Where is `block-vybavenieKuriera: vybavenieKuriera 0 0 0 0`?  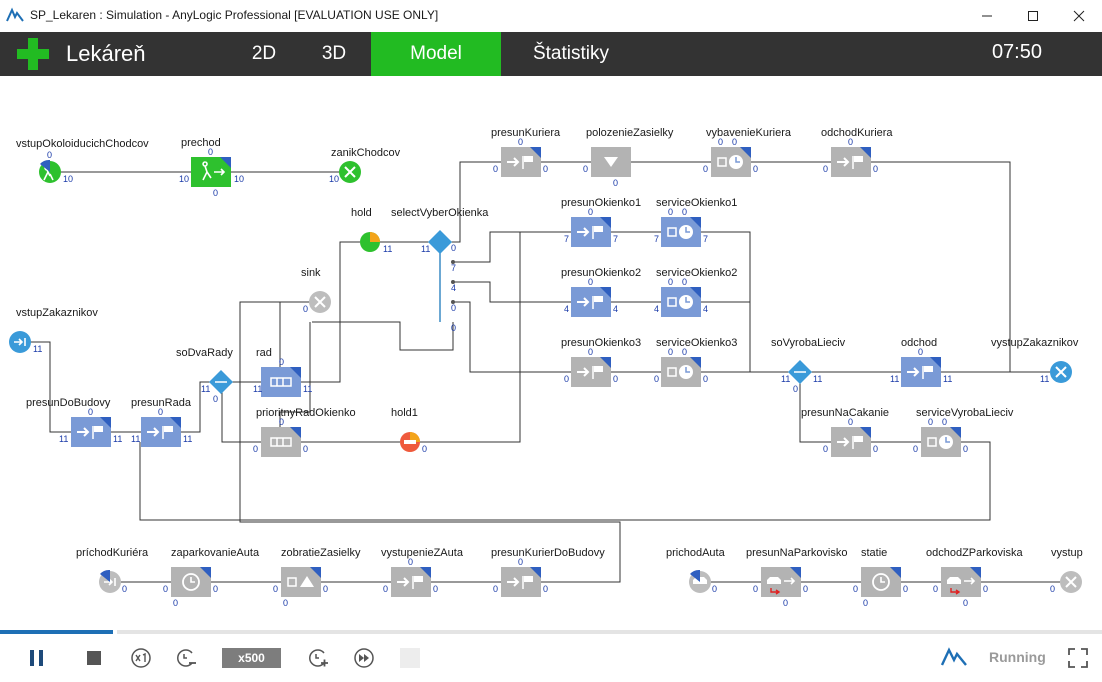
block-vybavenieKuriera: vybavenieKuriera 0 0 0 0 is located at coordinates (747, 152).